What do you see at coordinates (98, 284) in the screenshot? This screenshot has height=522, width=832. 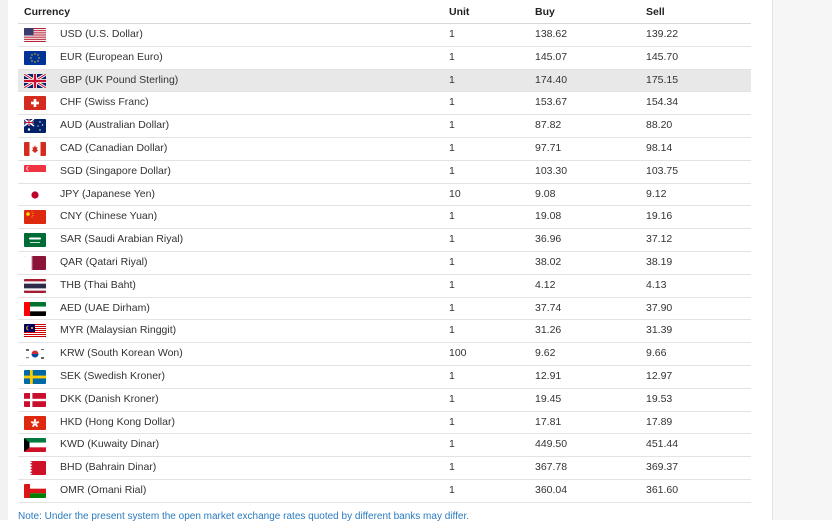 I see `currency-name: THB (Thai Baht)` at bounding box center [98, 284].